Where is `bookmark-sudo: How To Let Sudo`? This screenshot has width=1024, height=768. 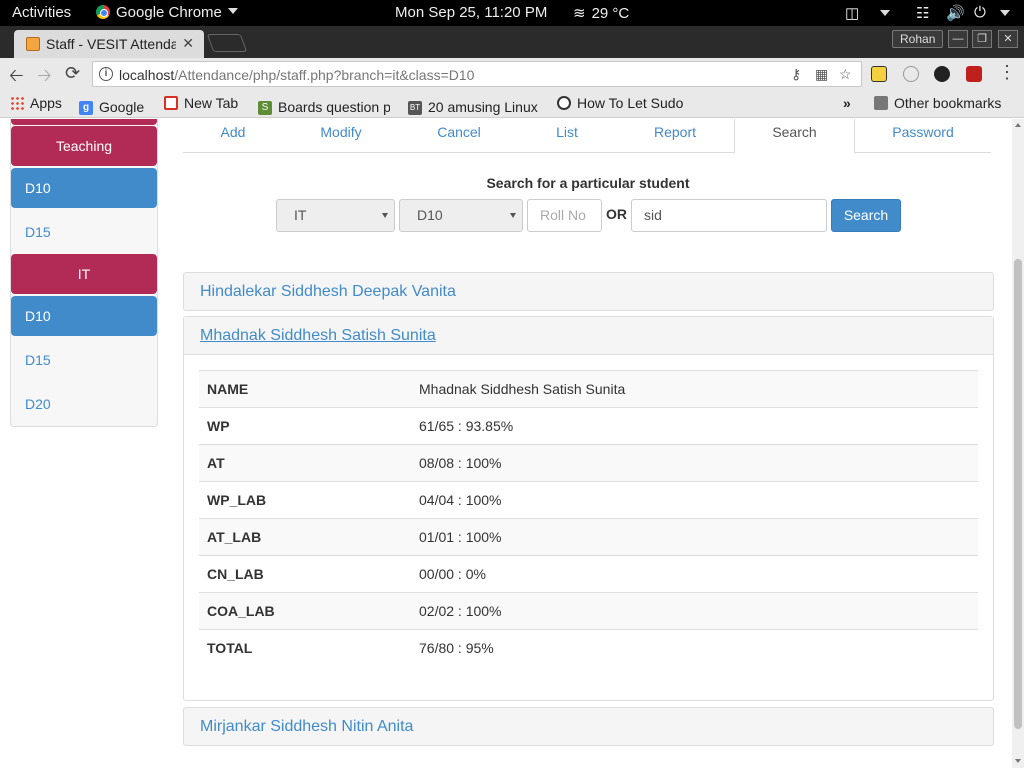
bookmark-sudo: How To Let Sudo is located at coordinates (624, 103).